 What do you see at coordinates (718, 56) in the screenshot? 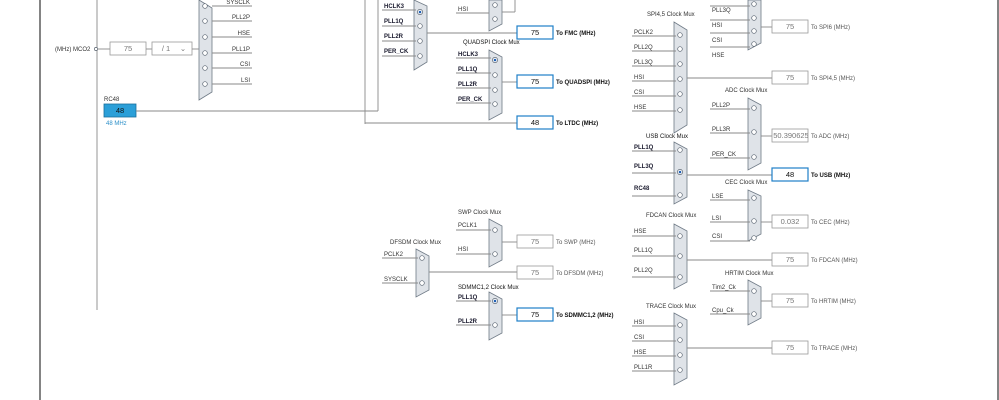
I see `spi6-input-hse: HSE` at bounding box center [718, 56].